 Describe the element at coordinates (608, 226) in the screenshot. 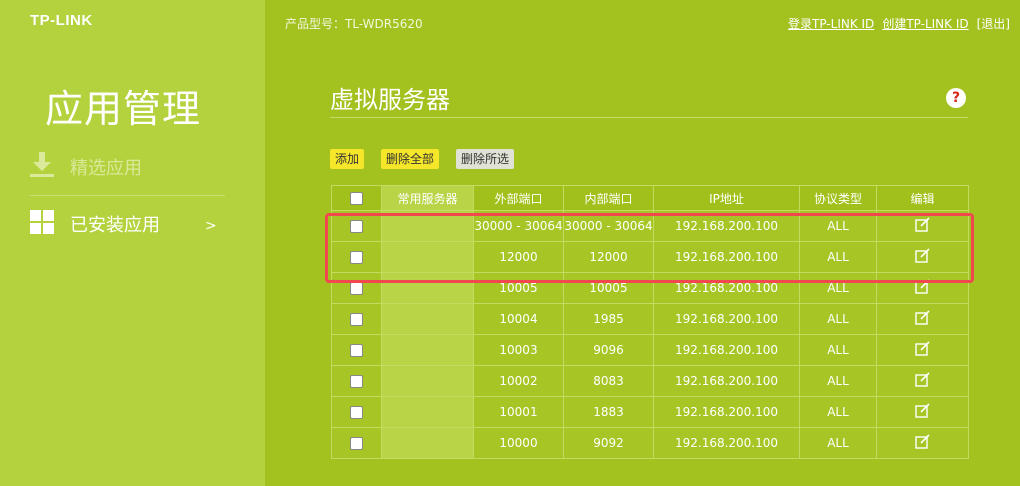

I see `internal-port-cell: 30000 - 30064` at that location.